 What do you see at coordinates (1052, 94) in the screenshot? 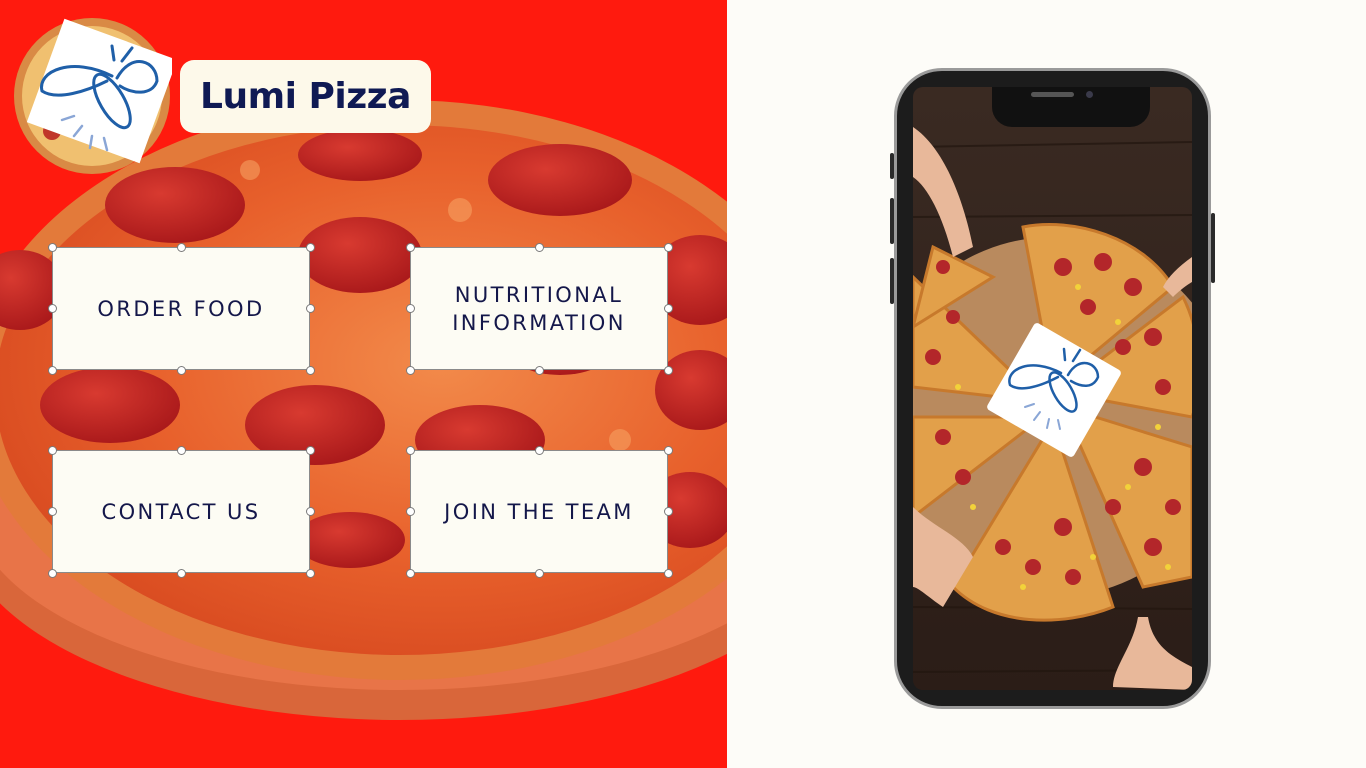
I see `phone-speaker` at bounding box center [1052, 94].